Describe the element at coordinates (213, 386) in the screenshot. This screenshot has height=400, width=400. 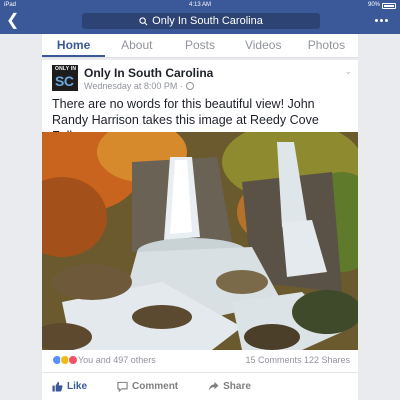
I see `share-icon` at that location.